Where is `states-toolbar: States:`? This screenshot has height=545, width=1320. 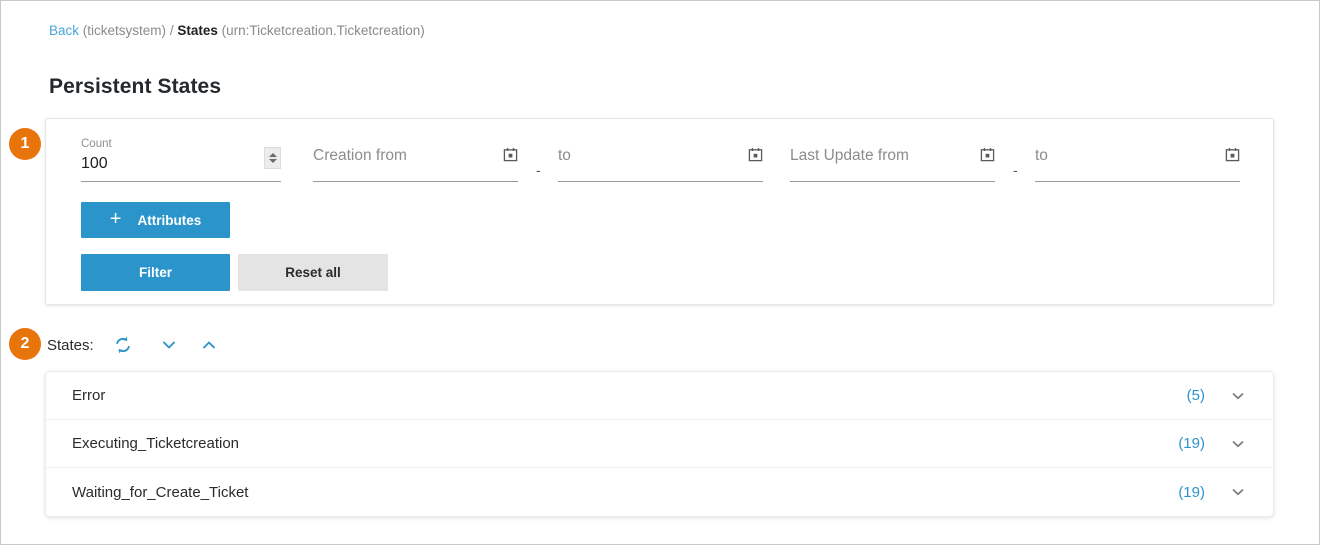 states-toolbar: States: is located at coordinates (141, 345).